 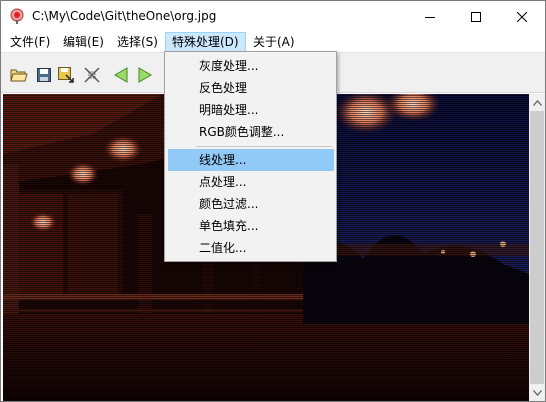 I want to click on back-arrow-icon, so click(x=121, y=75).